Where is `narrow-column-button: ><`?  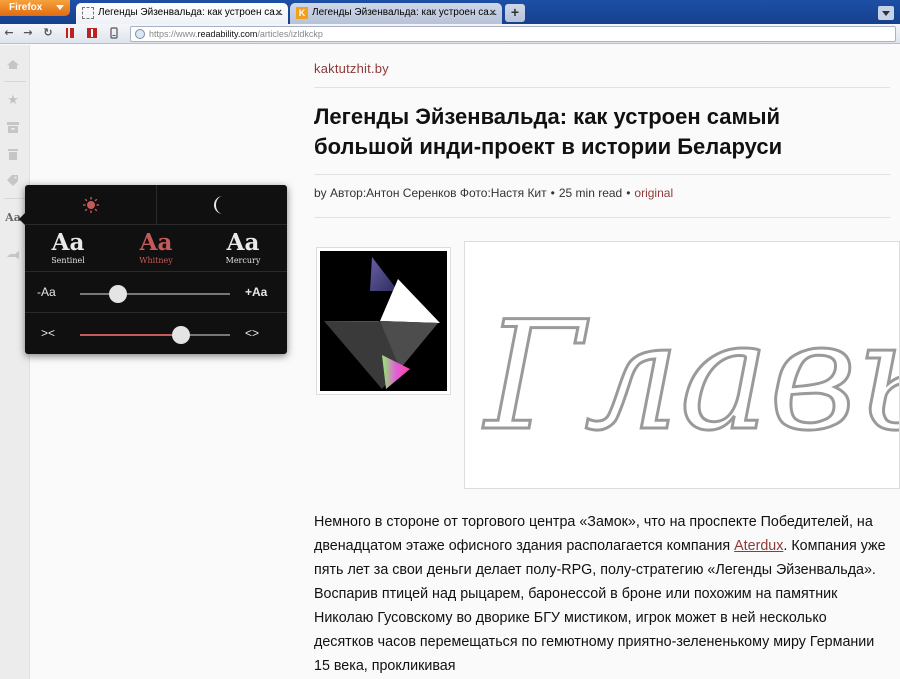 narrow-column-button: >< is located at coordinates (48, 333).